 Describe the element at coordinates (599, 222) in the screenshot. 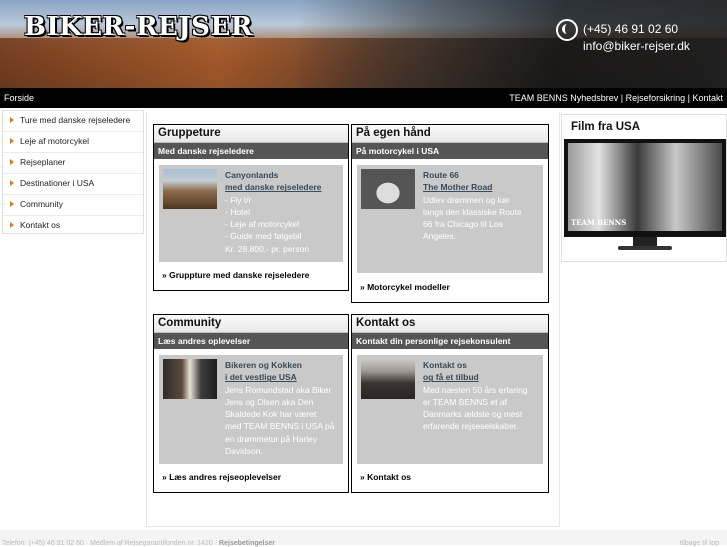

I see `tv-brand-label: TEAM BENNS` at that location.